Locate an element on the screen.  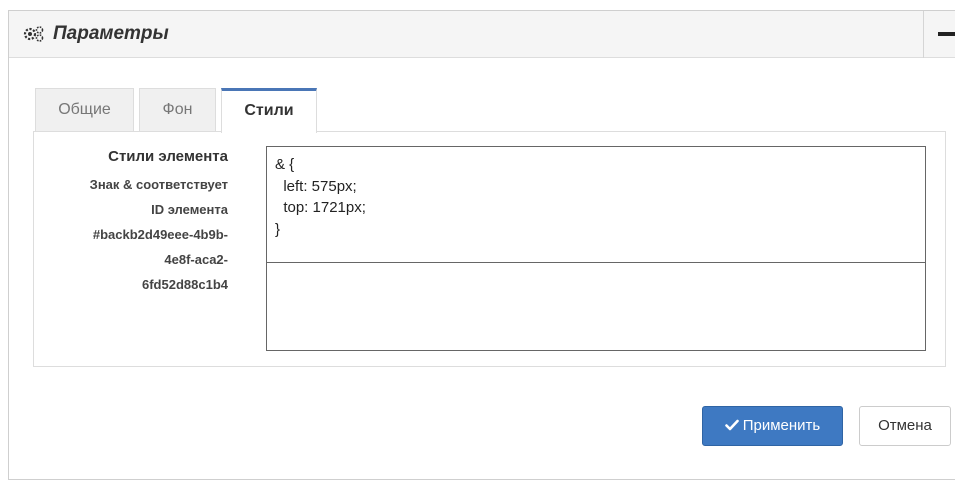
minus-icon is located at coordinates (946, 34).